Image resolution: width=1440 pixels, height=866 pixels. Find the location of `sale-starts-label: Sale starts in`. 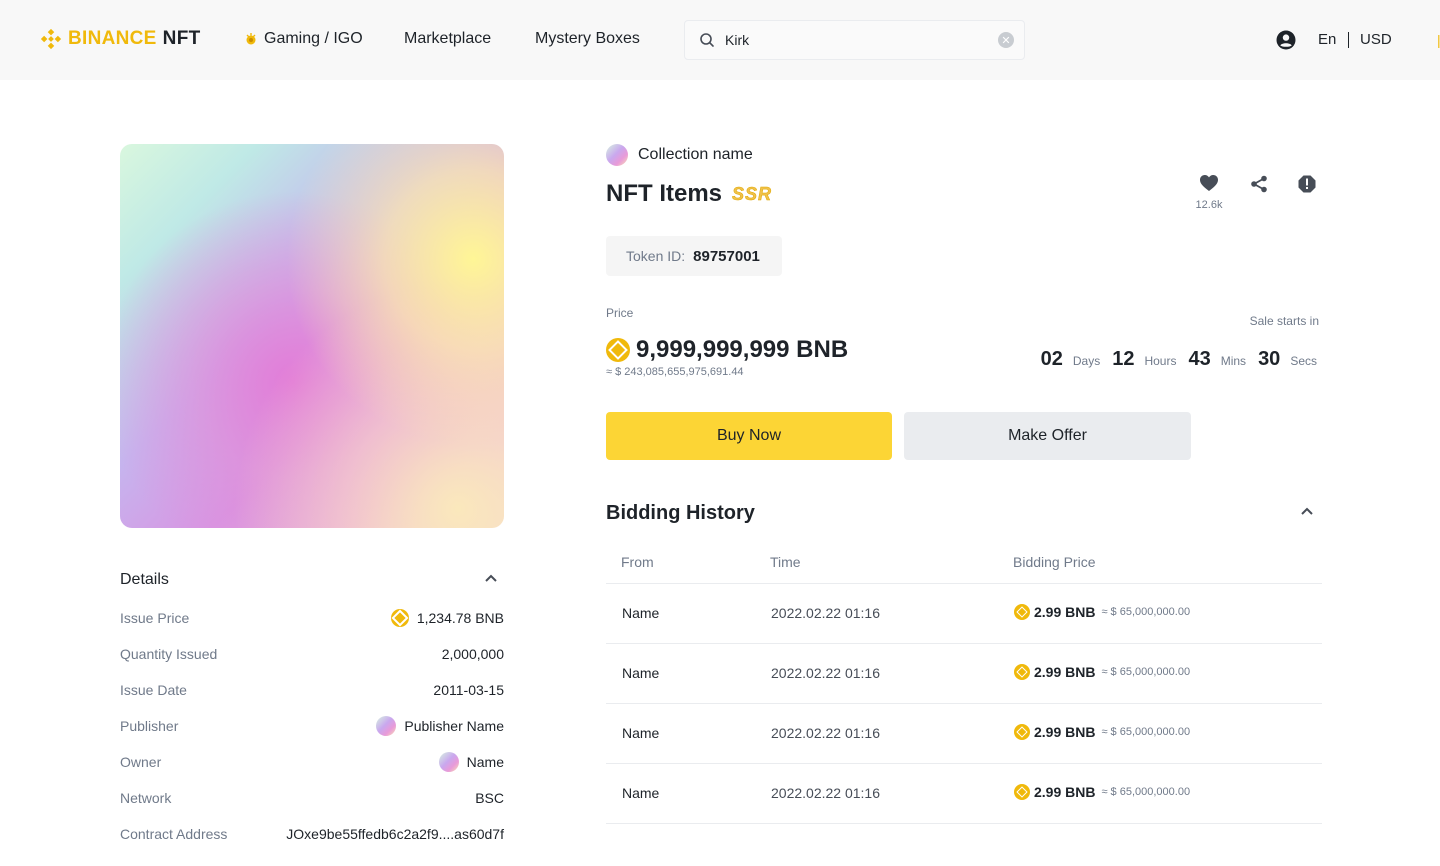

sale-starts-label: Sale starts in is located at coordinates (1284, 321).